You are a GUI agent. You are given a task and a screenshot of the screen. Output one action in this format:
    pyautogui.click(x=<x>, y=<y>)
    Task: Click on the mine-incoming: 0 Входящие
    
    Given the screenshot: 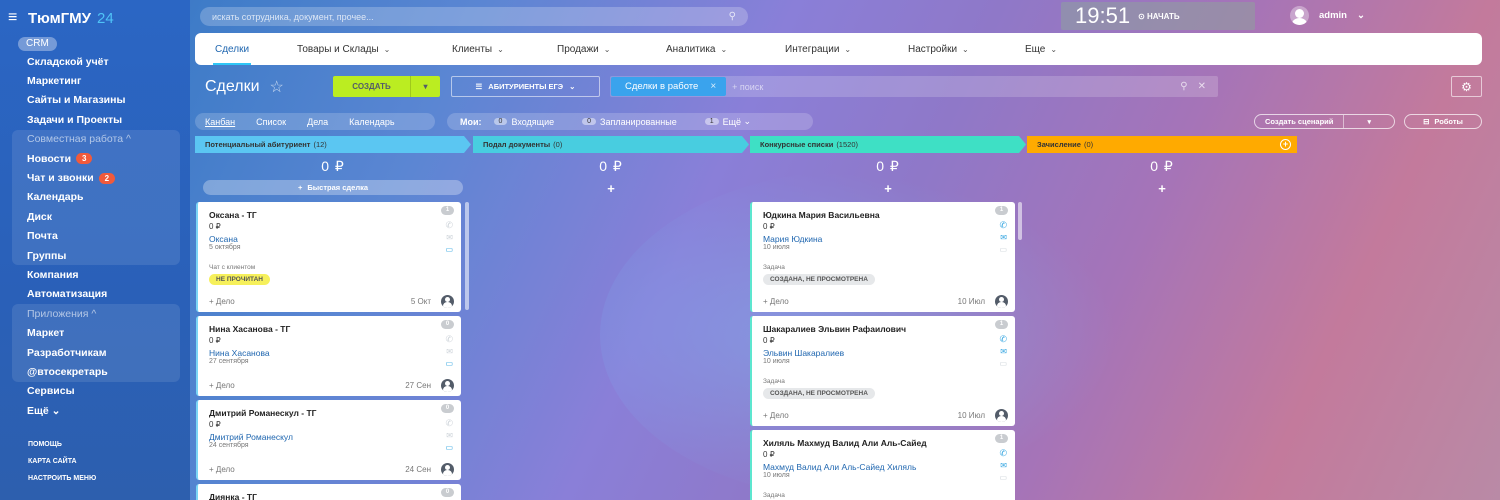 What is the action you would take?
    pyautogui.click(x=523, y=122)
    